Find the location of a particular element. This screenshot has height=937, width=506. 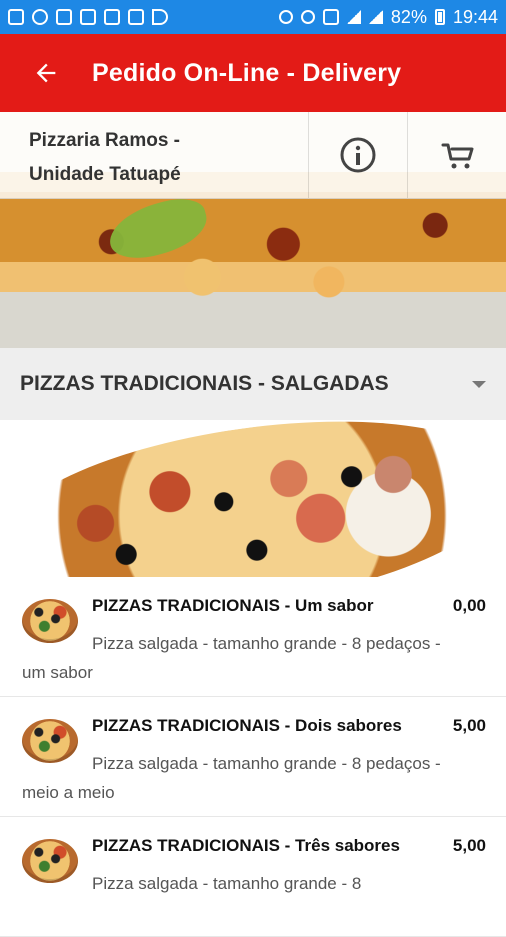

clock: 19:44 is located at coordinates (475, 16).